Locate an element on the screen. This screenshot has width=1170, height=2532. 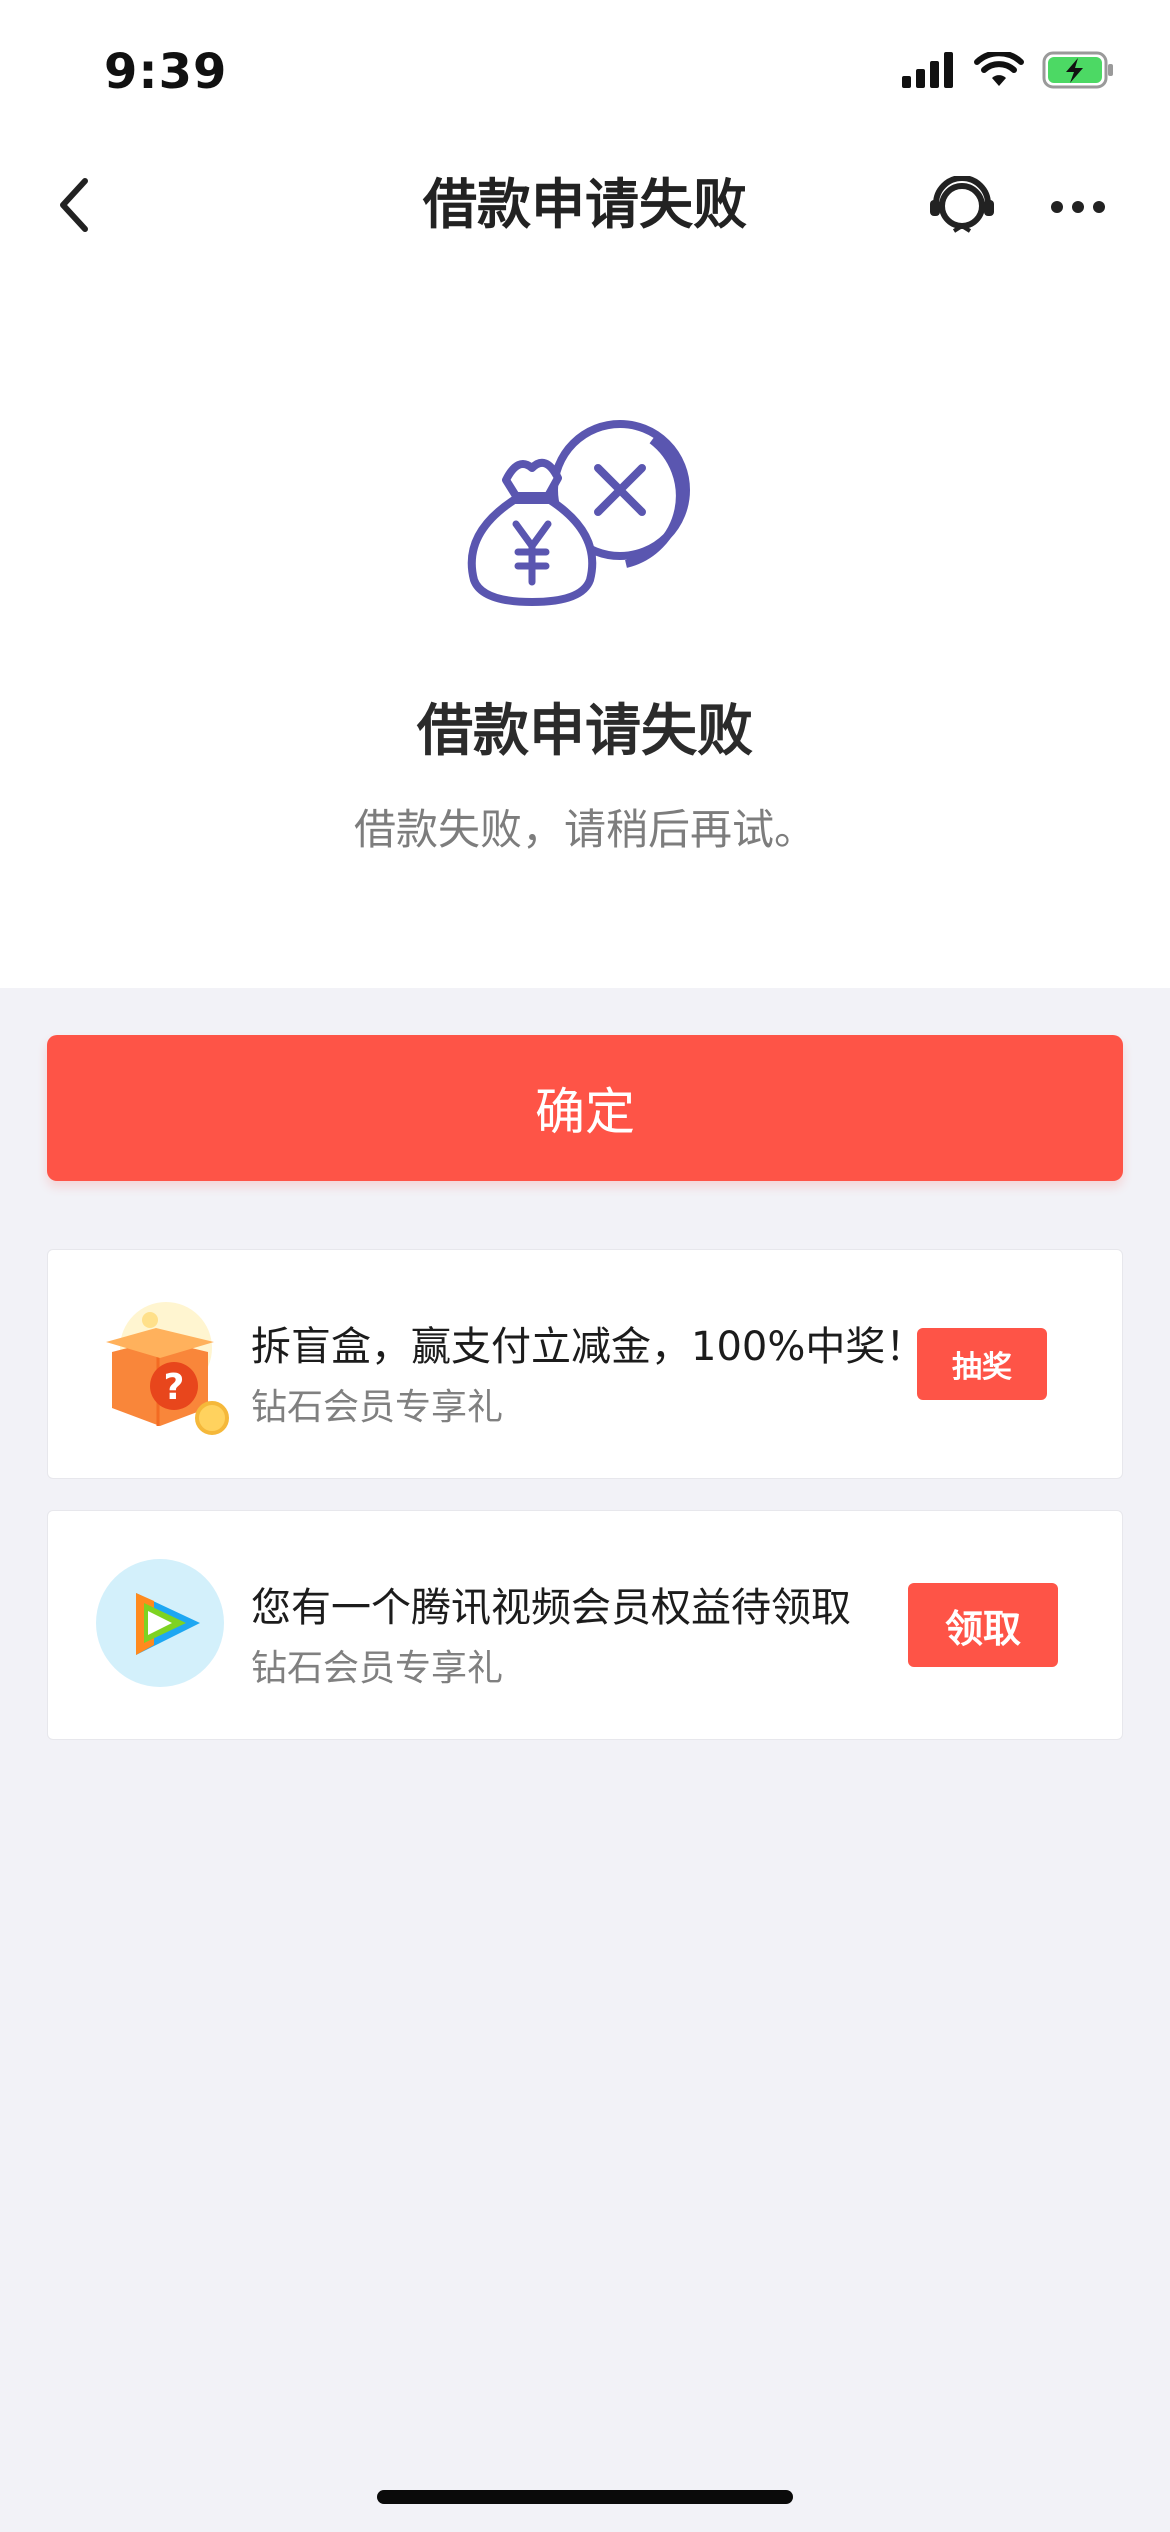
back-button is located at coordinates (75, 205).